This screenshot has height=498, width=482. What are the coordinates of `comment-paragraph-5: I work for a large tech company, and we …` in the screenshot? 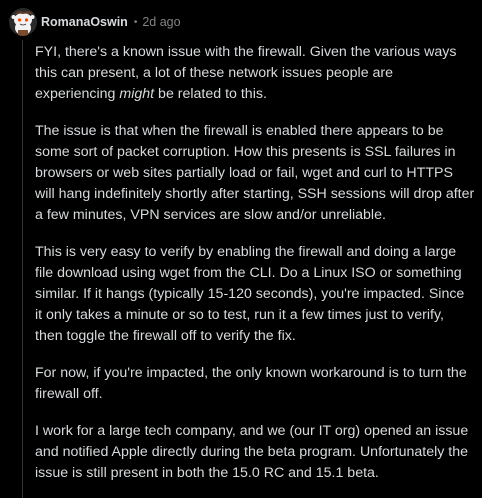 It's located at (252, 452).